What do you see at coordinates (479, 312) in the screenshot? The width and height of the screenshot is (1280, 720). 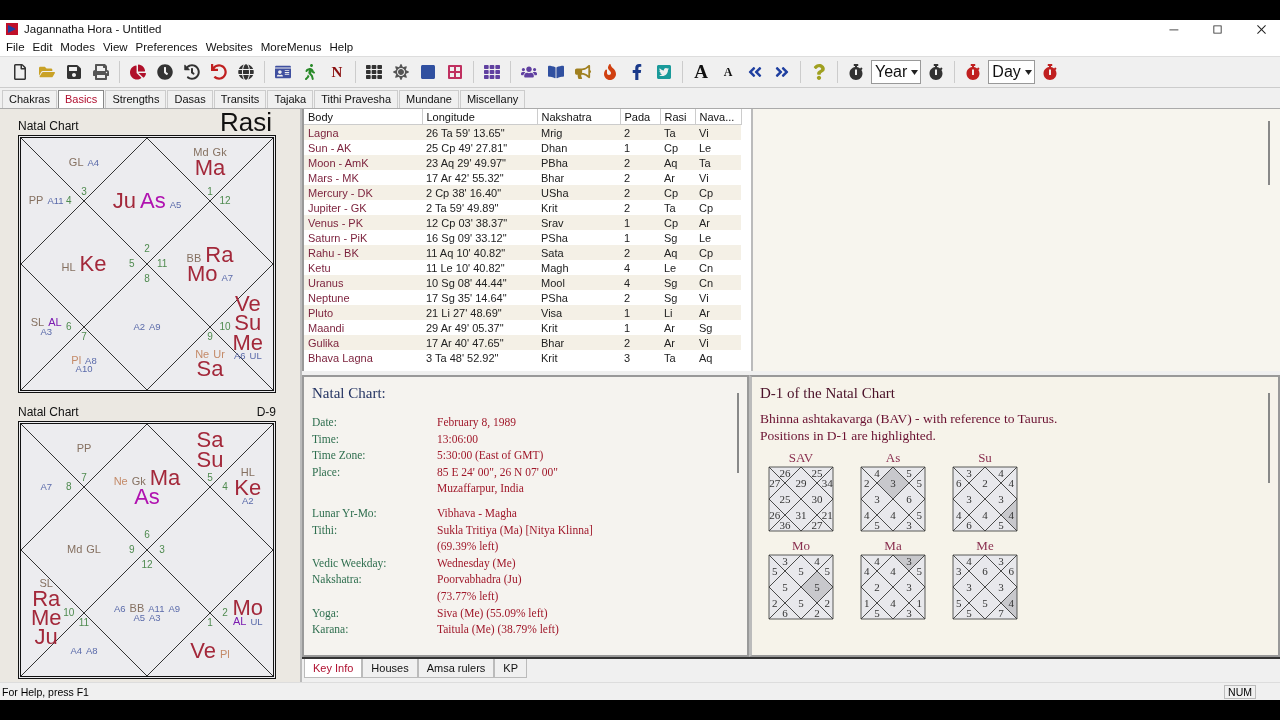 I see `table-cell: 21 Li 27' 48.69"` at bounding box center [479, 312].